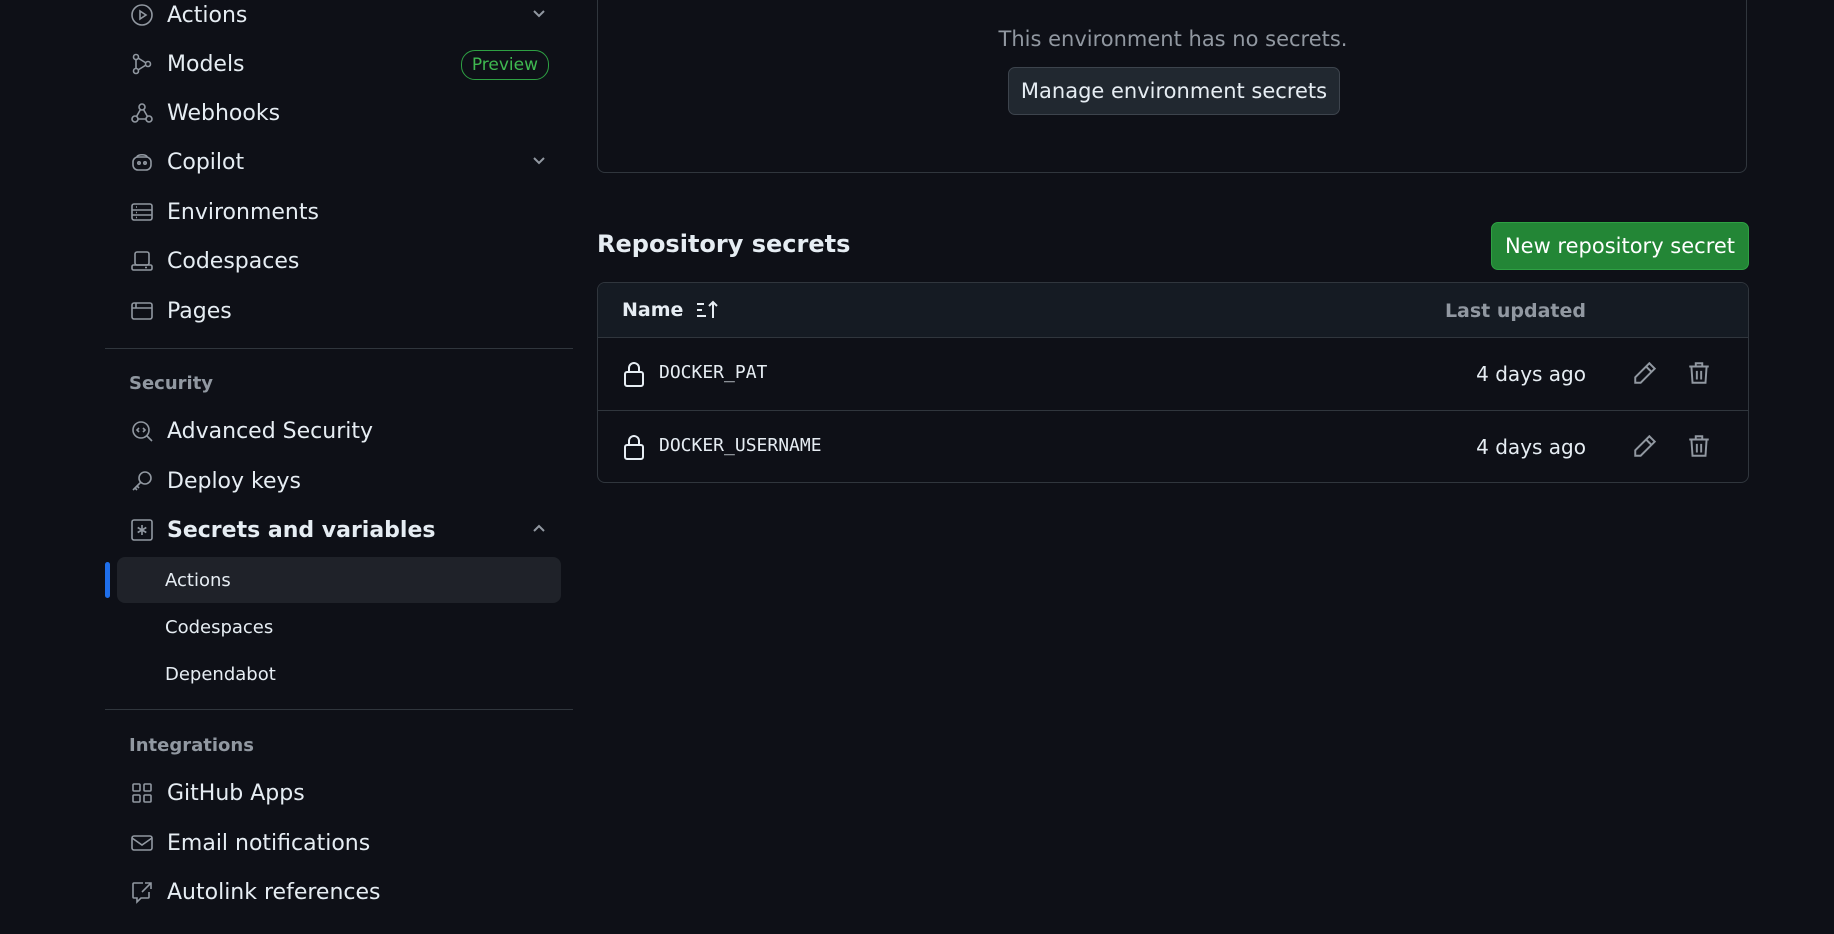 Image resolution: width=1834 pixels, height=934 pixels. I want to click on sidebar-item-label: Deploy keys, so click(234, 481).